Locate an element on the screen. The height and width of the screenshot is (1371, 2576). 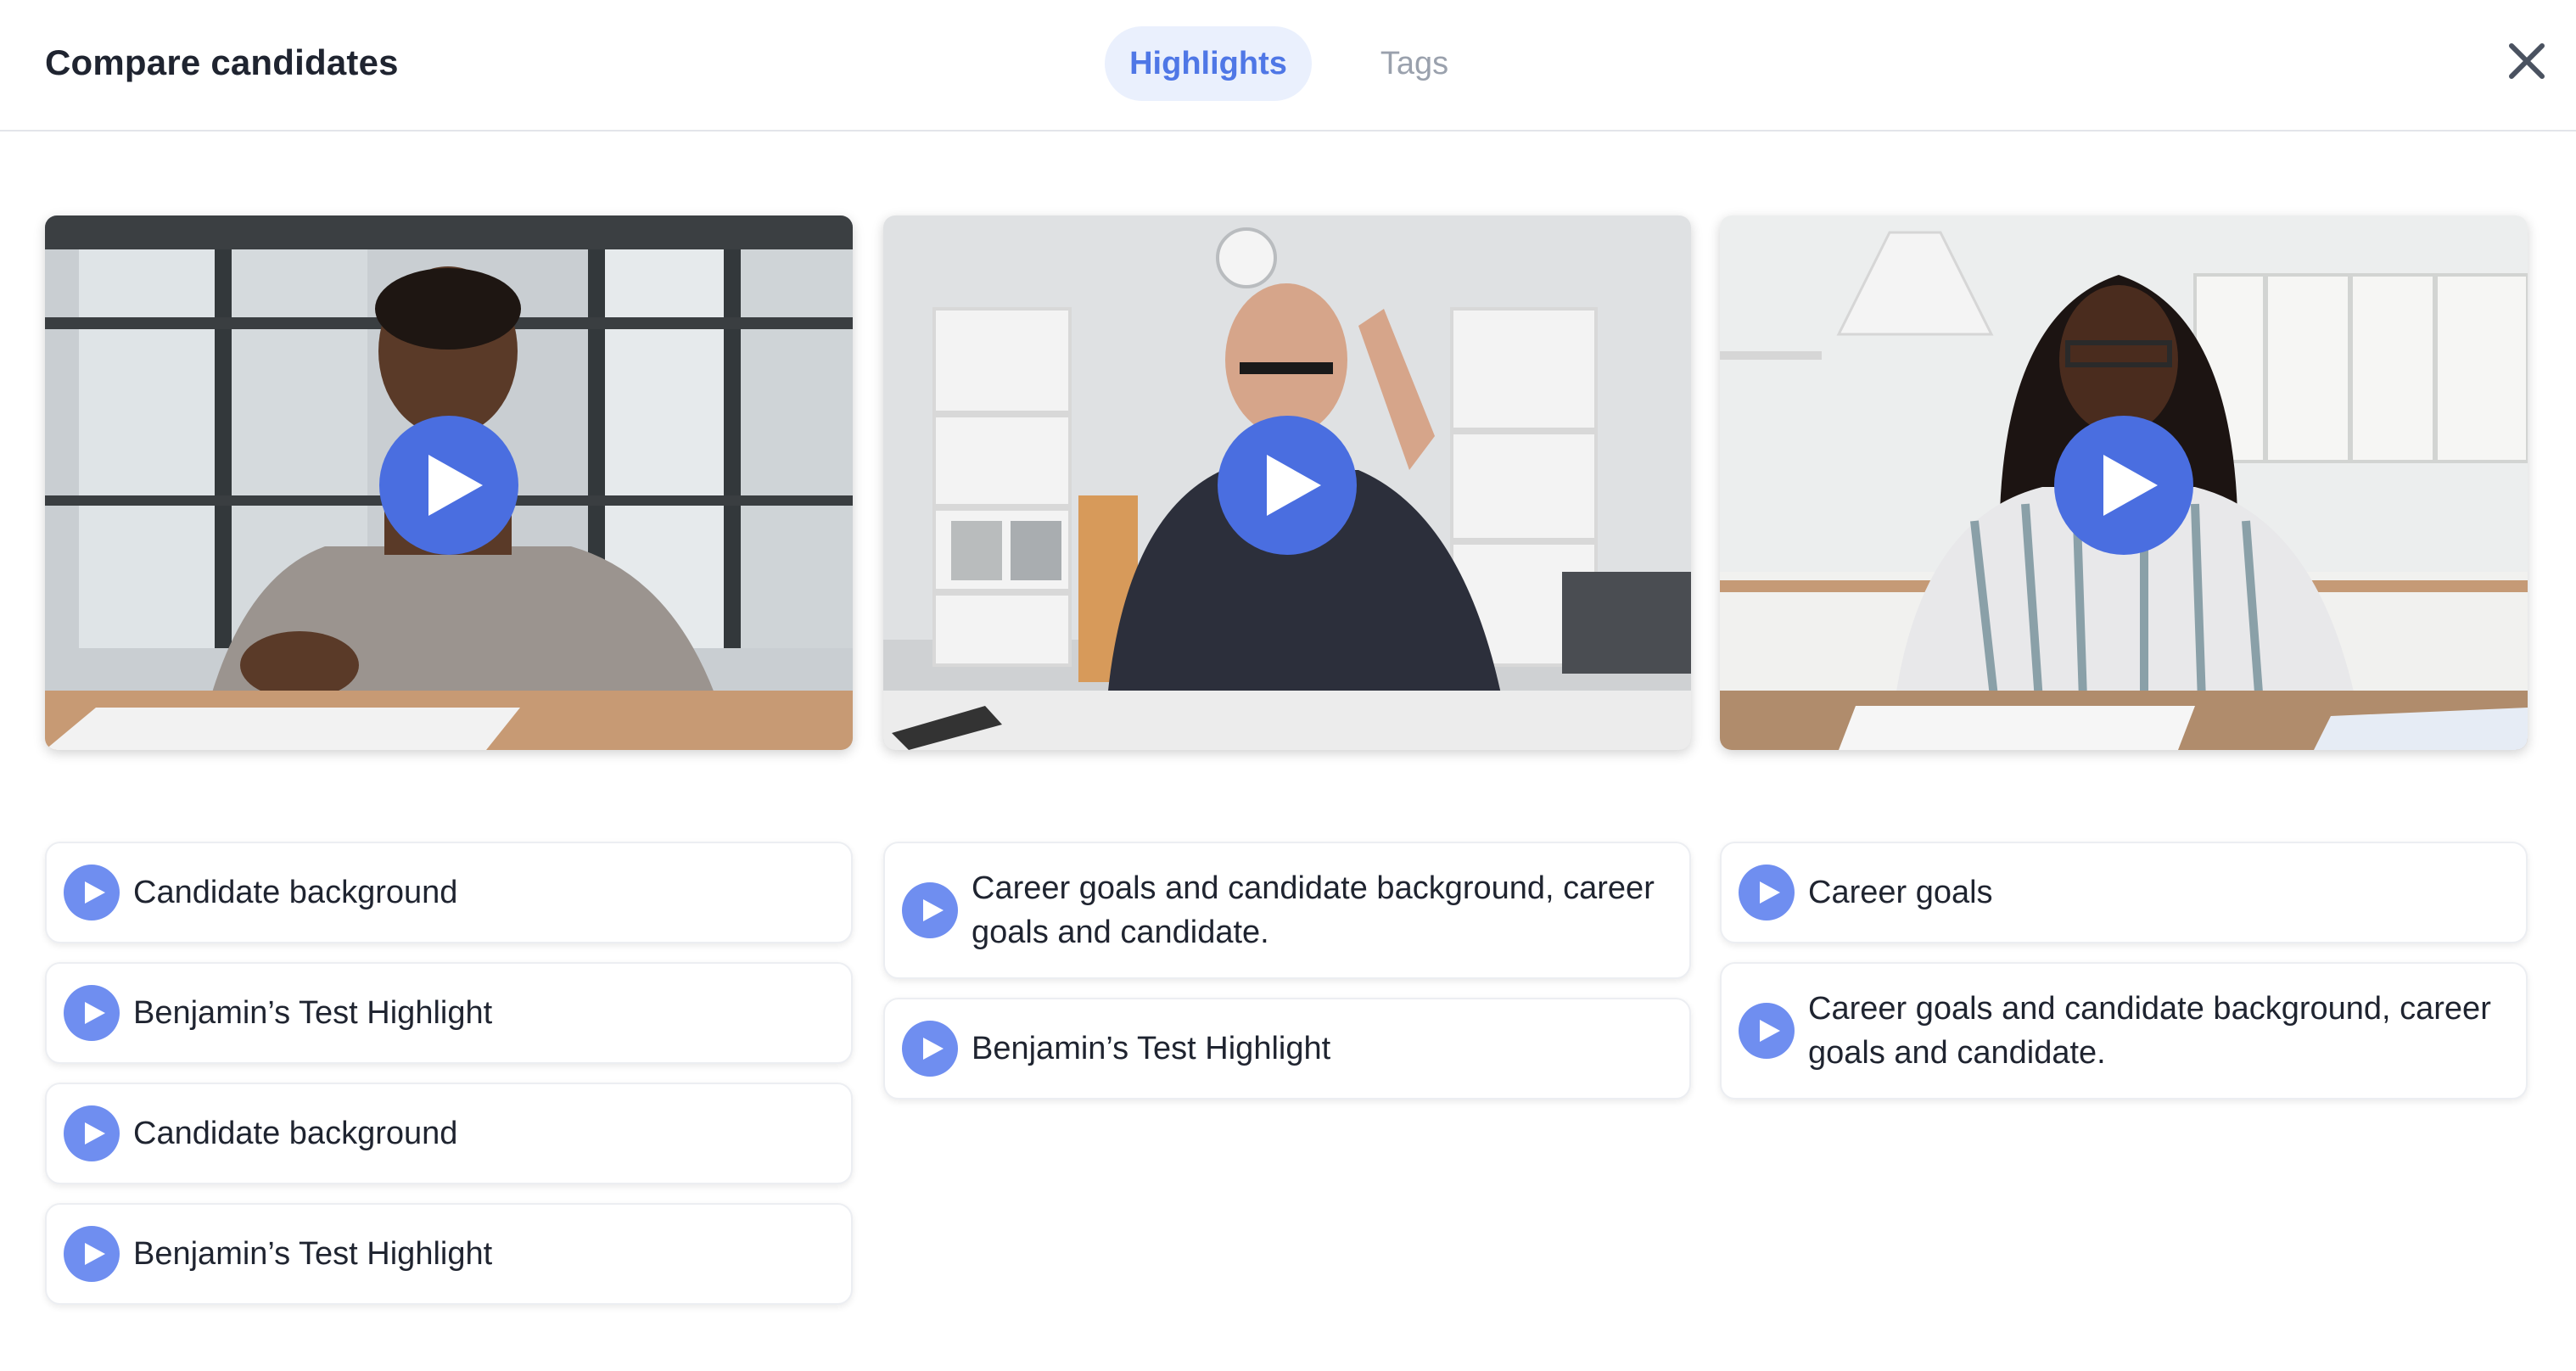
page-title: Compare candidates is located at coordinates (222, 62).